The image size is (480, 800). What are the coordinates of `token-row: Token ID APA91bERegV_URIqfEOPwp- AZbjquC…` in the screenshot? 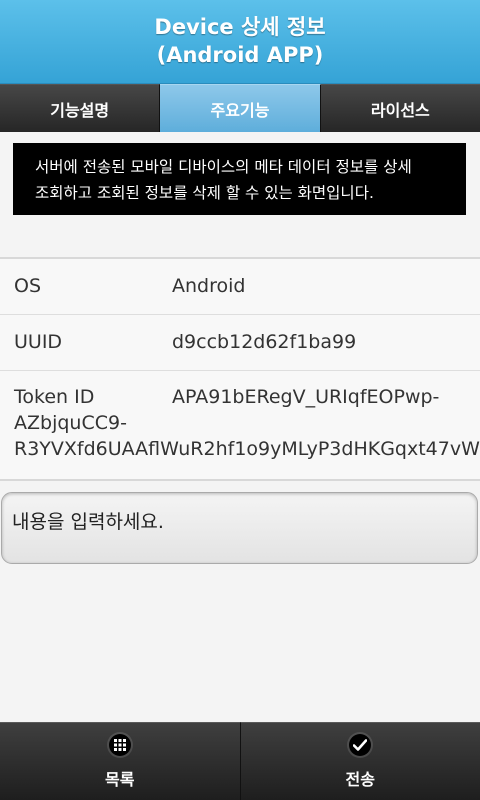 It's located at (240, 426).